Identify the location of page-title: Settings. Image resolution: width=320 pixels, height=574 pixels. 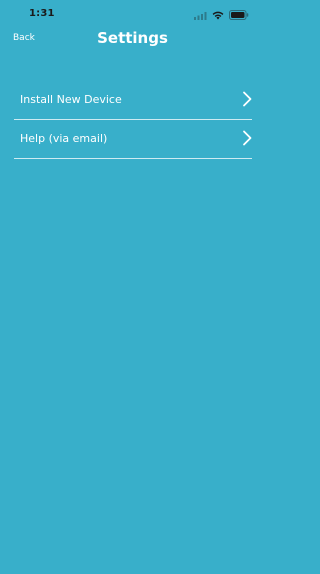
(132, 38).